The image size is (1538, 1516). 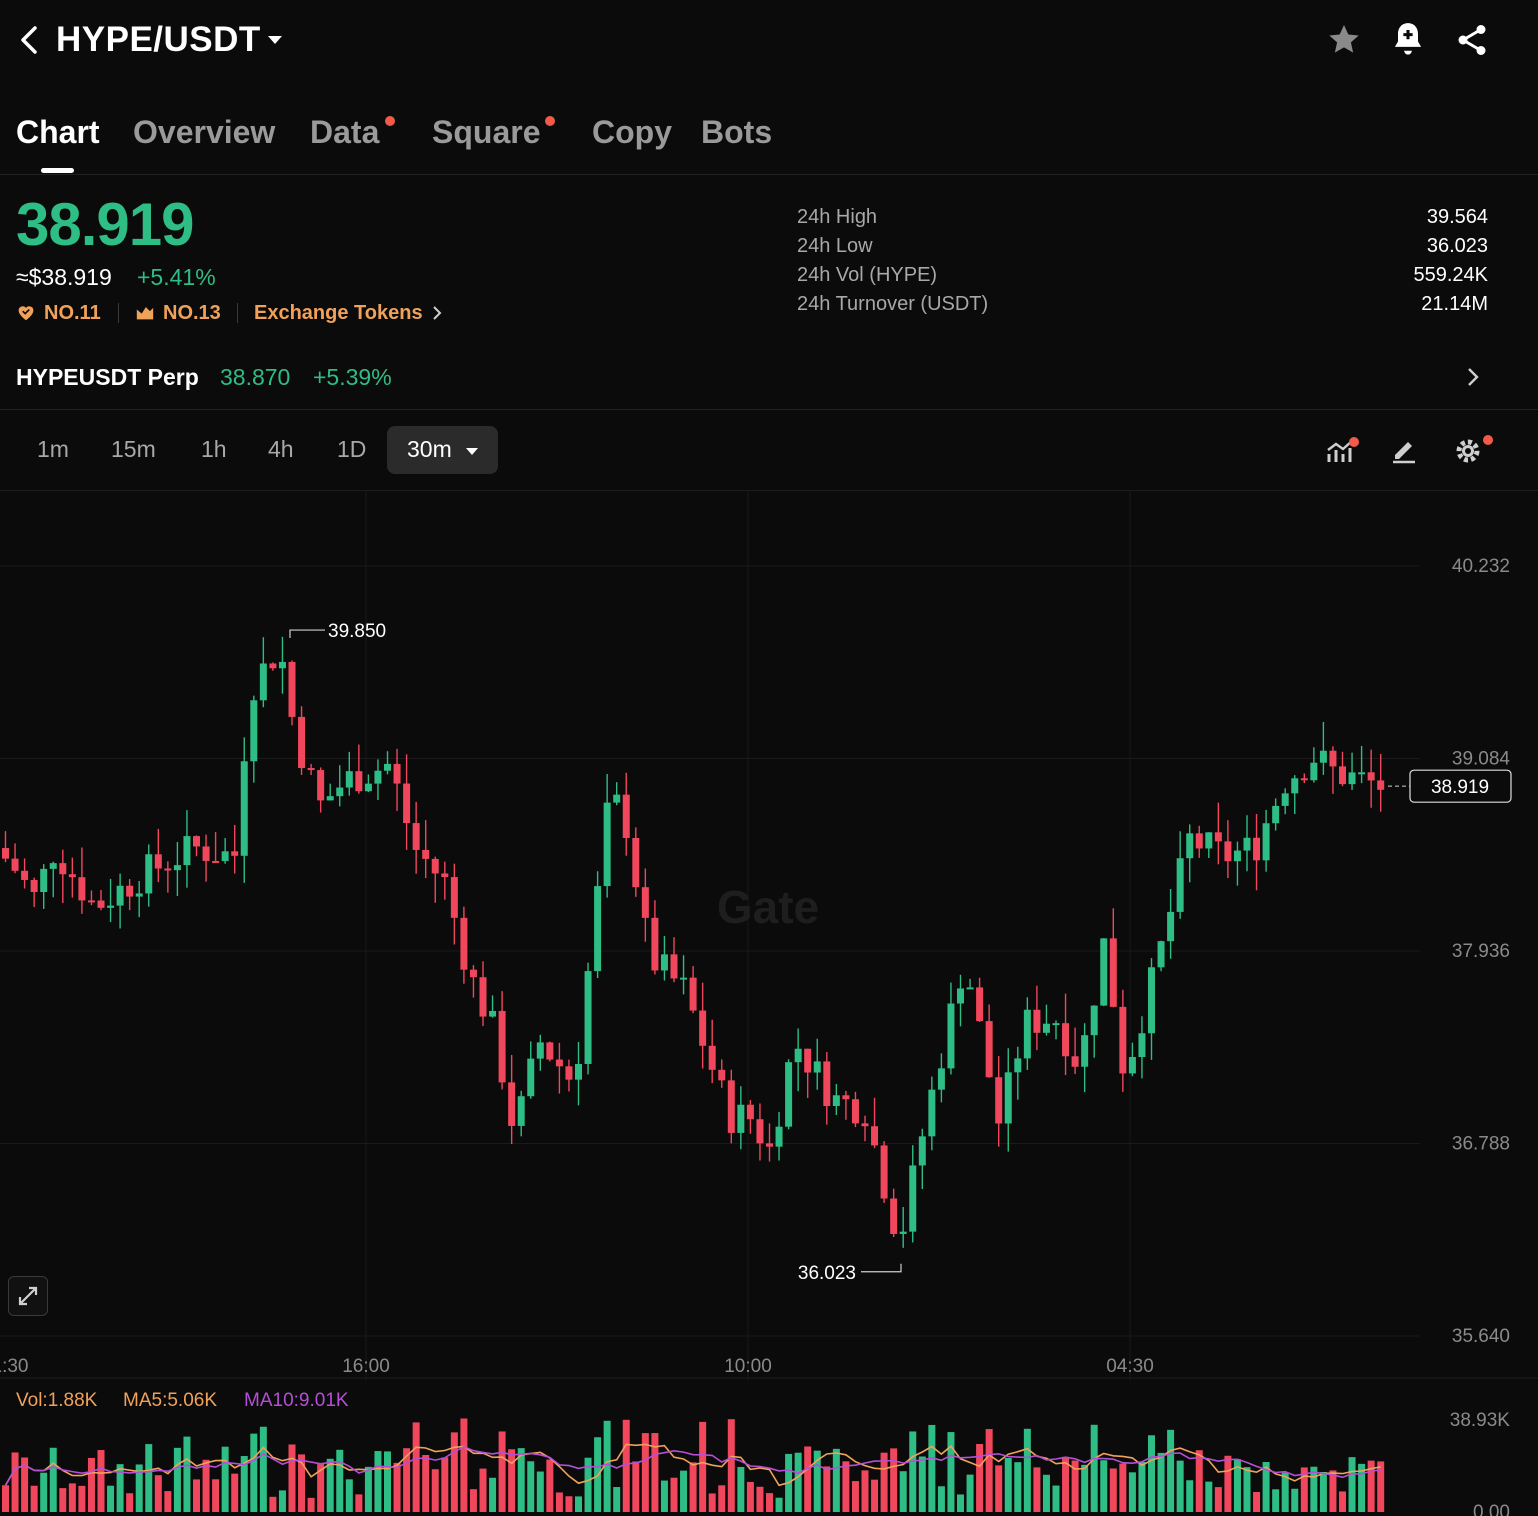 What do you see at coordinates (1472, 40) in the screenshot?
I see `share-icon` at bounding box center [1472, 40].